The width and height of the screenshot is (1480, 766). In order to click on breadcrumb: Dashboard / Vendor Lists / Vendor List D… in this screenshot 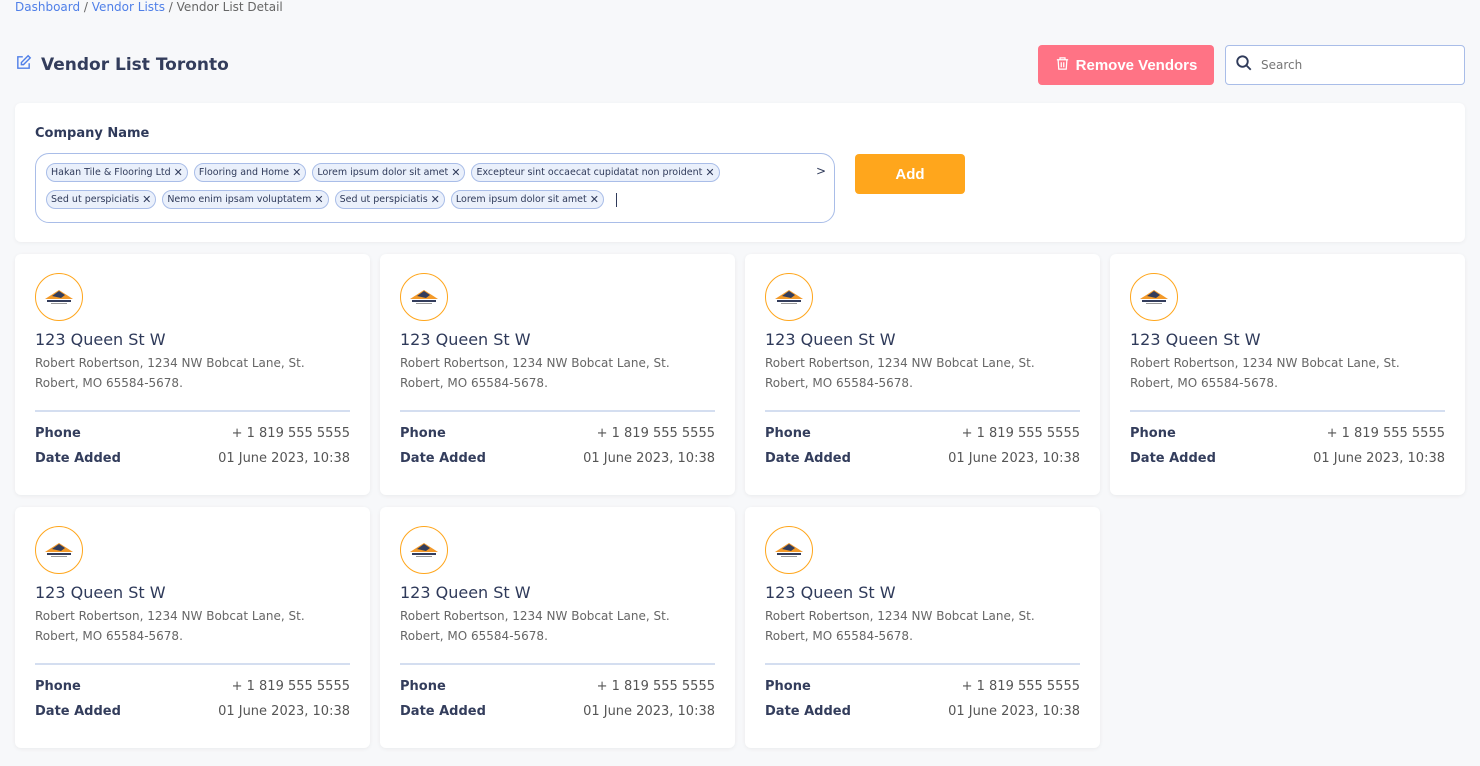, I will do `click(149, 7)`.